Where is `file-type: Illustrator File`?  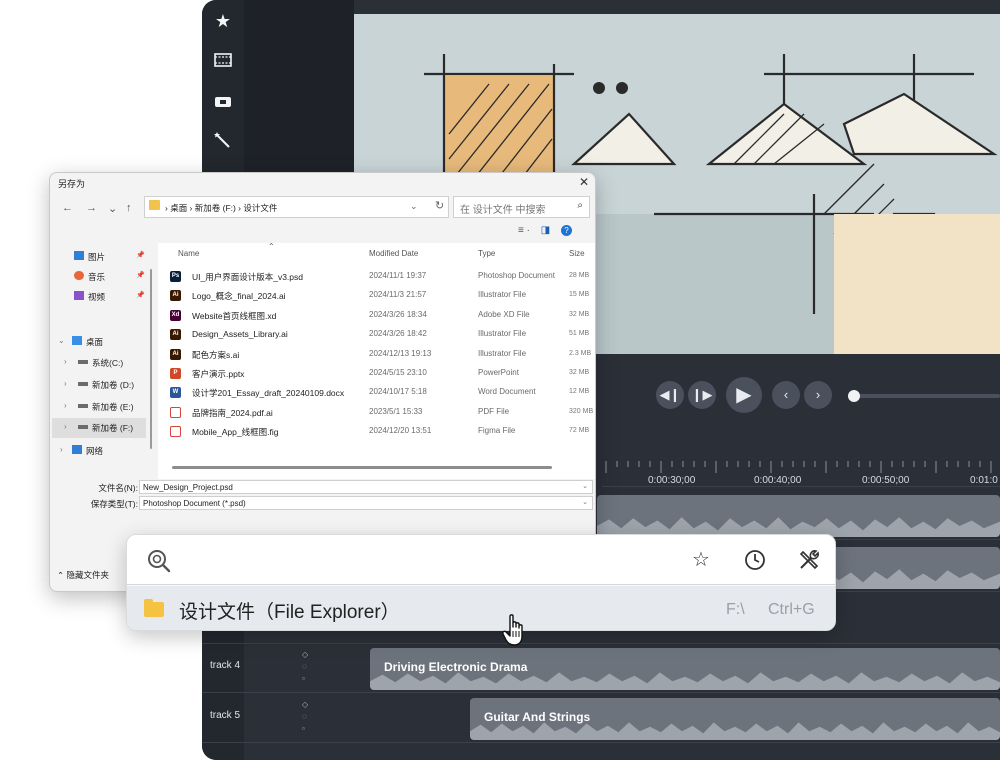
file-type: Illustrator File is located at coordinates (502, 353).